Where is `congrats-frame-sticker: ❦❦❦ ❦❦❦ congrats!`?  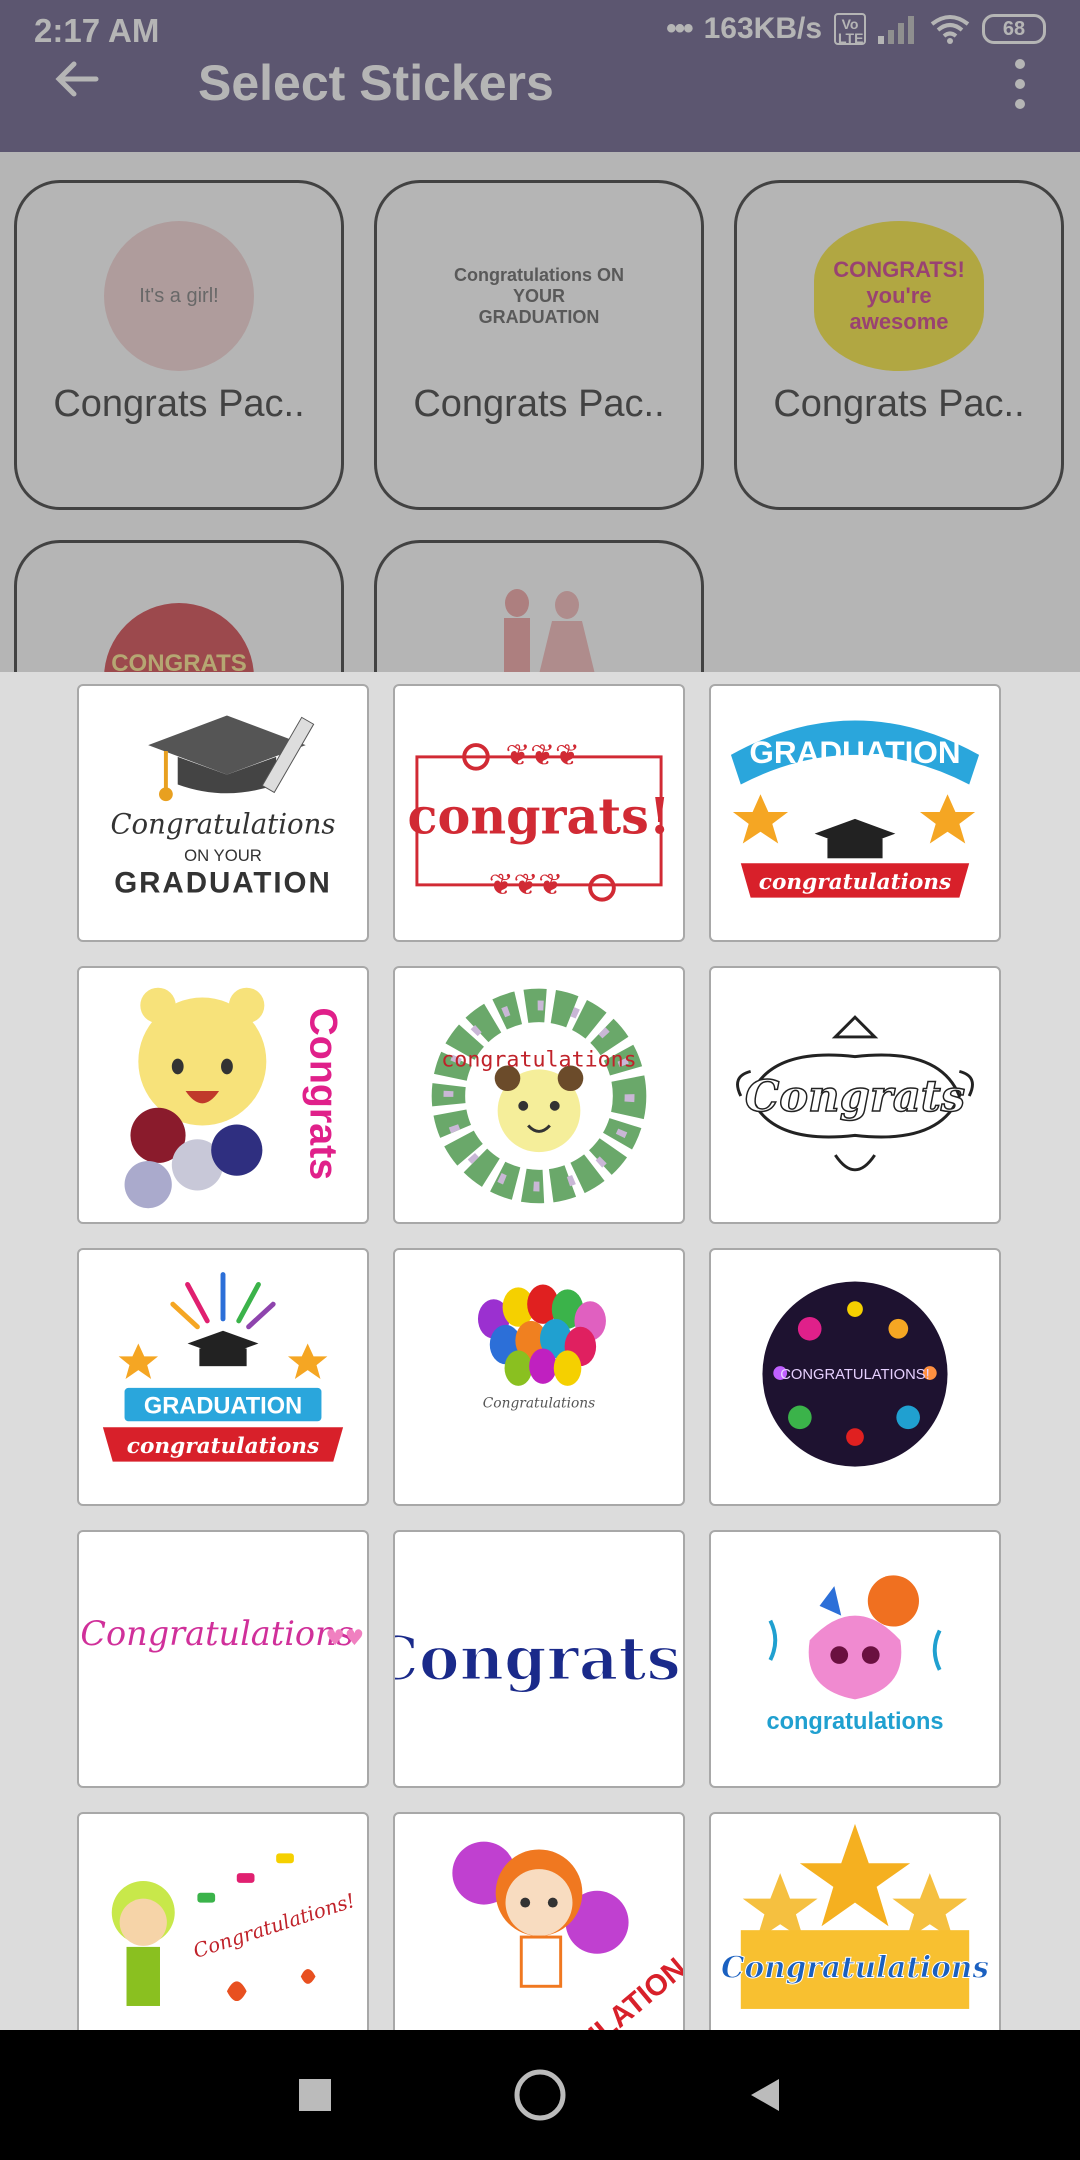 congrats-frame-sticker: ❦❦❦ ❦❦❦ congrats! is located at coordinates (539, 820).